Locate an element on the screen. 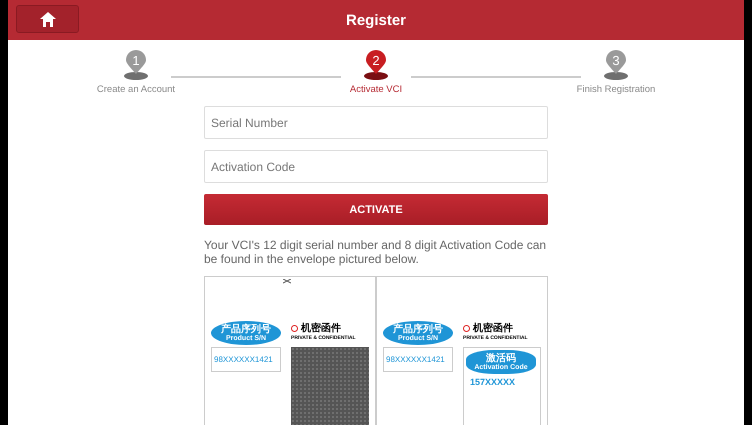 This screenshot has width=752, height=425. instructions-text: Your VCI's 12 digit serial number and 8 digit Activation Code can be found in the envelope pictured below. is located at coordinates (376, 252).